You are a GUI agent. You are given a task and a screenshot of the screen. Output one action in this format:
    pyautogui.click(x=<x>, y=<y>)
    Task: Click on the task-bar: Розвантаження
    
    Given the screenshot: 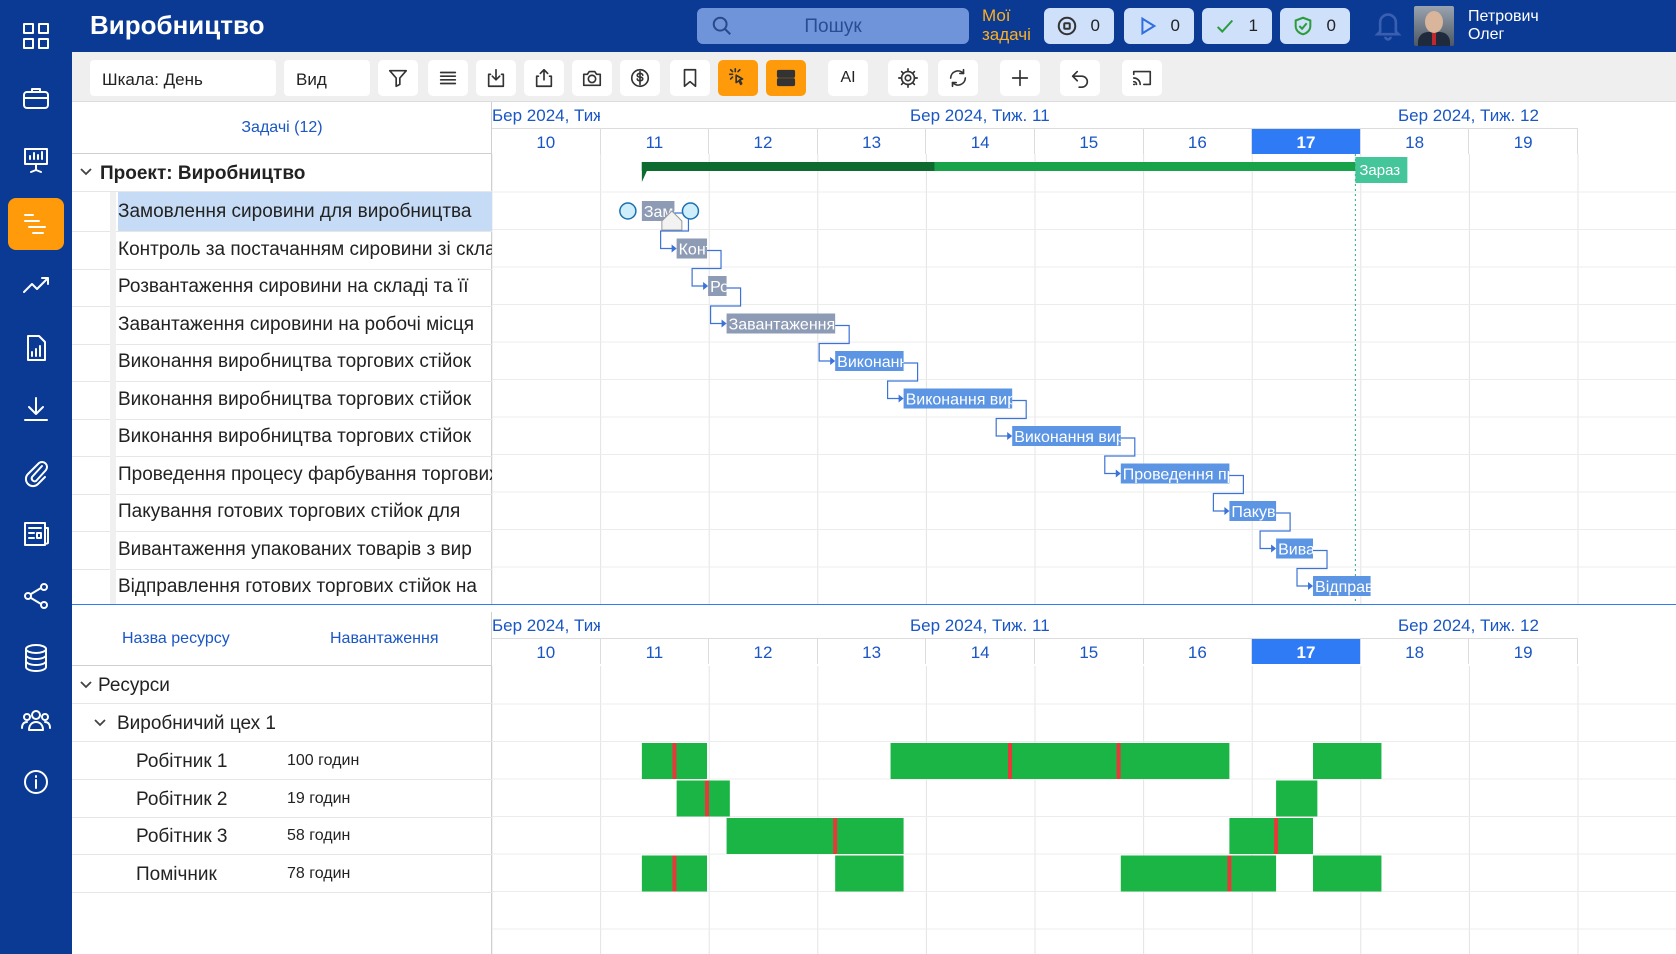 What is the action you would take?
    pyautogui.click(x=766, y=286)
    